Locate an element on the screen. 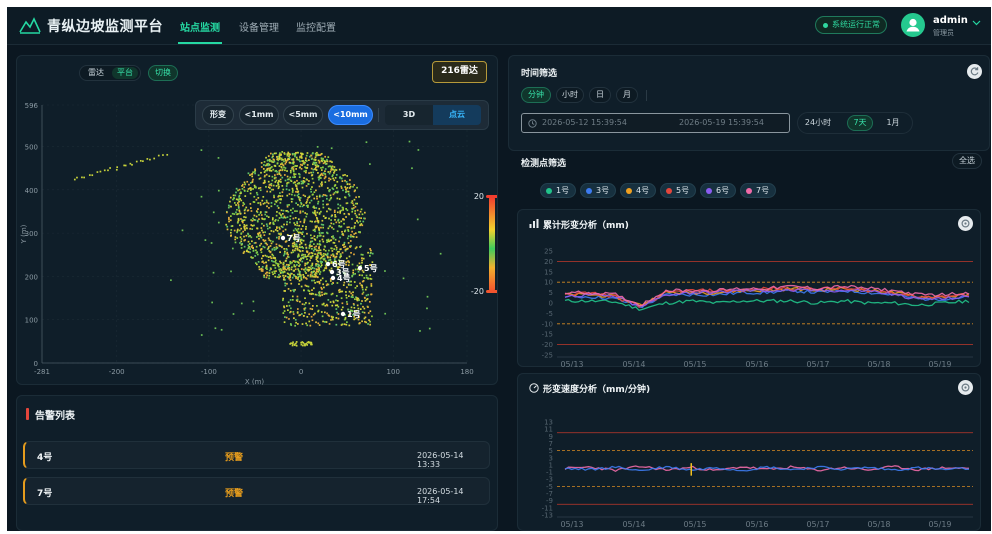  unit-month-button: 月 is located at coordinates (627, 95).